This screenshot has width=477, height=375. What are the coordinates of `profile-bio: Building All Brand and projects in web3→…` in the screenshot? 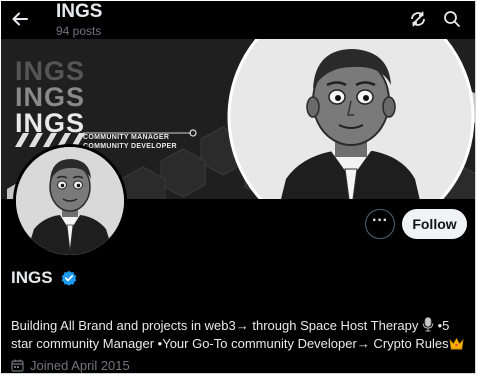 It's located at (238, 335).